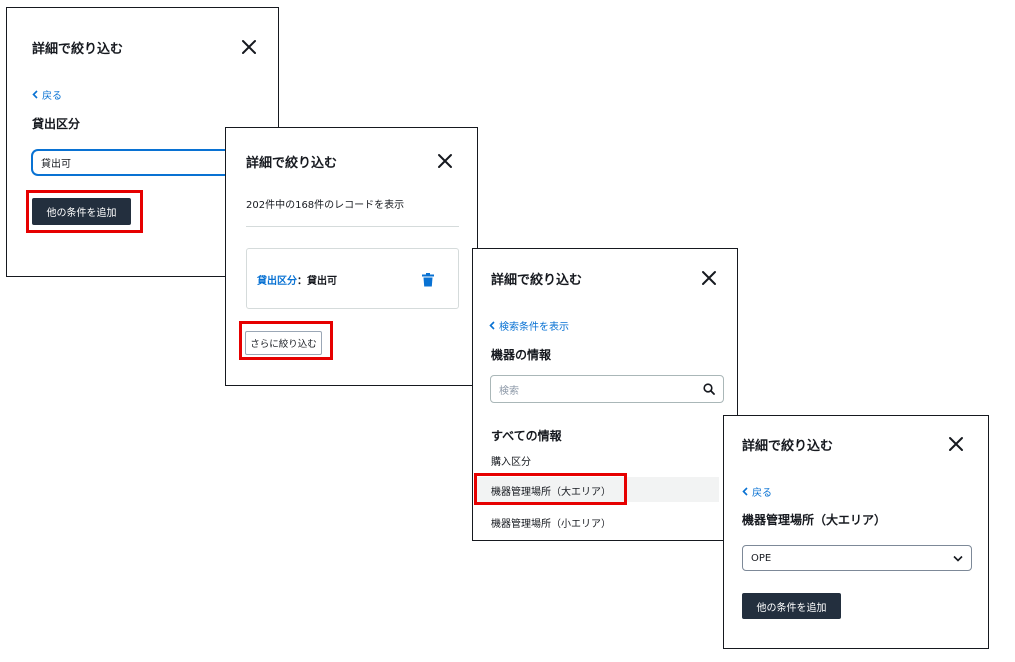 The width and height of the screenshot is (1015, 662). Describe the element at coordinates (352, 226) in the screenshot. I see `divider` at that location.